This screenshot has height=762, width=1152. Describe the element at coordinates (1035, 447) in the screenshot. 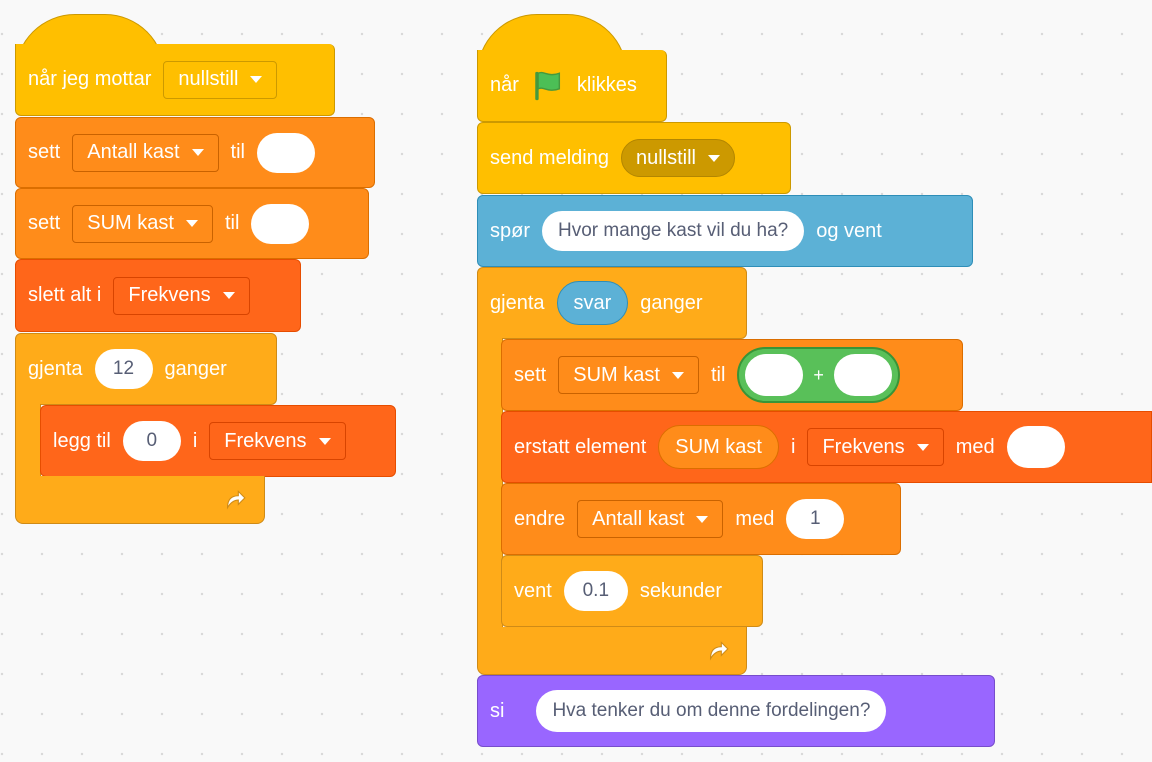

I see `replacement-value-input` at that location.